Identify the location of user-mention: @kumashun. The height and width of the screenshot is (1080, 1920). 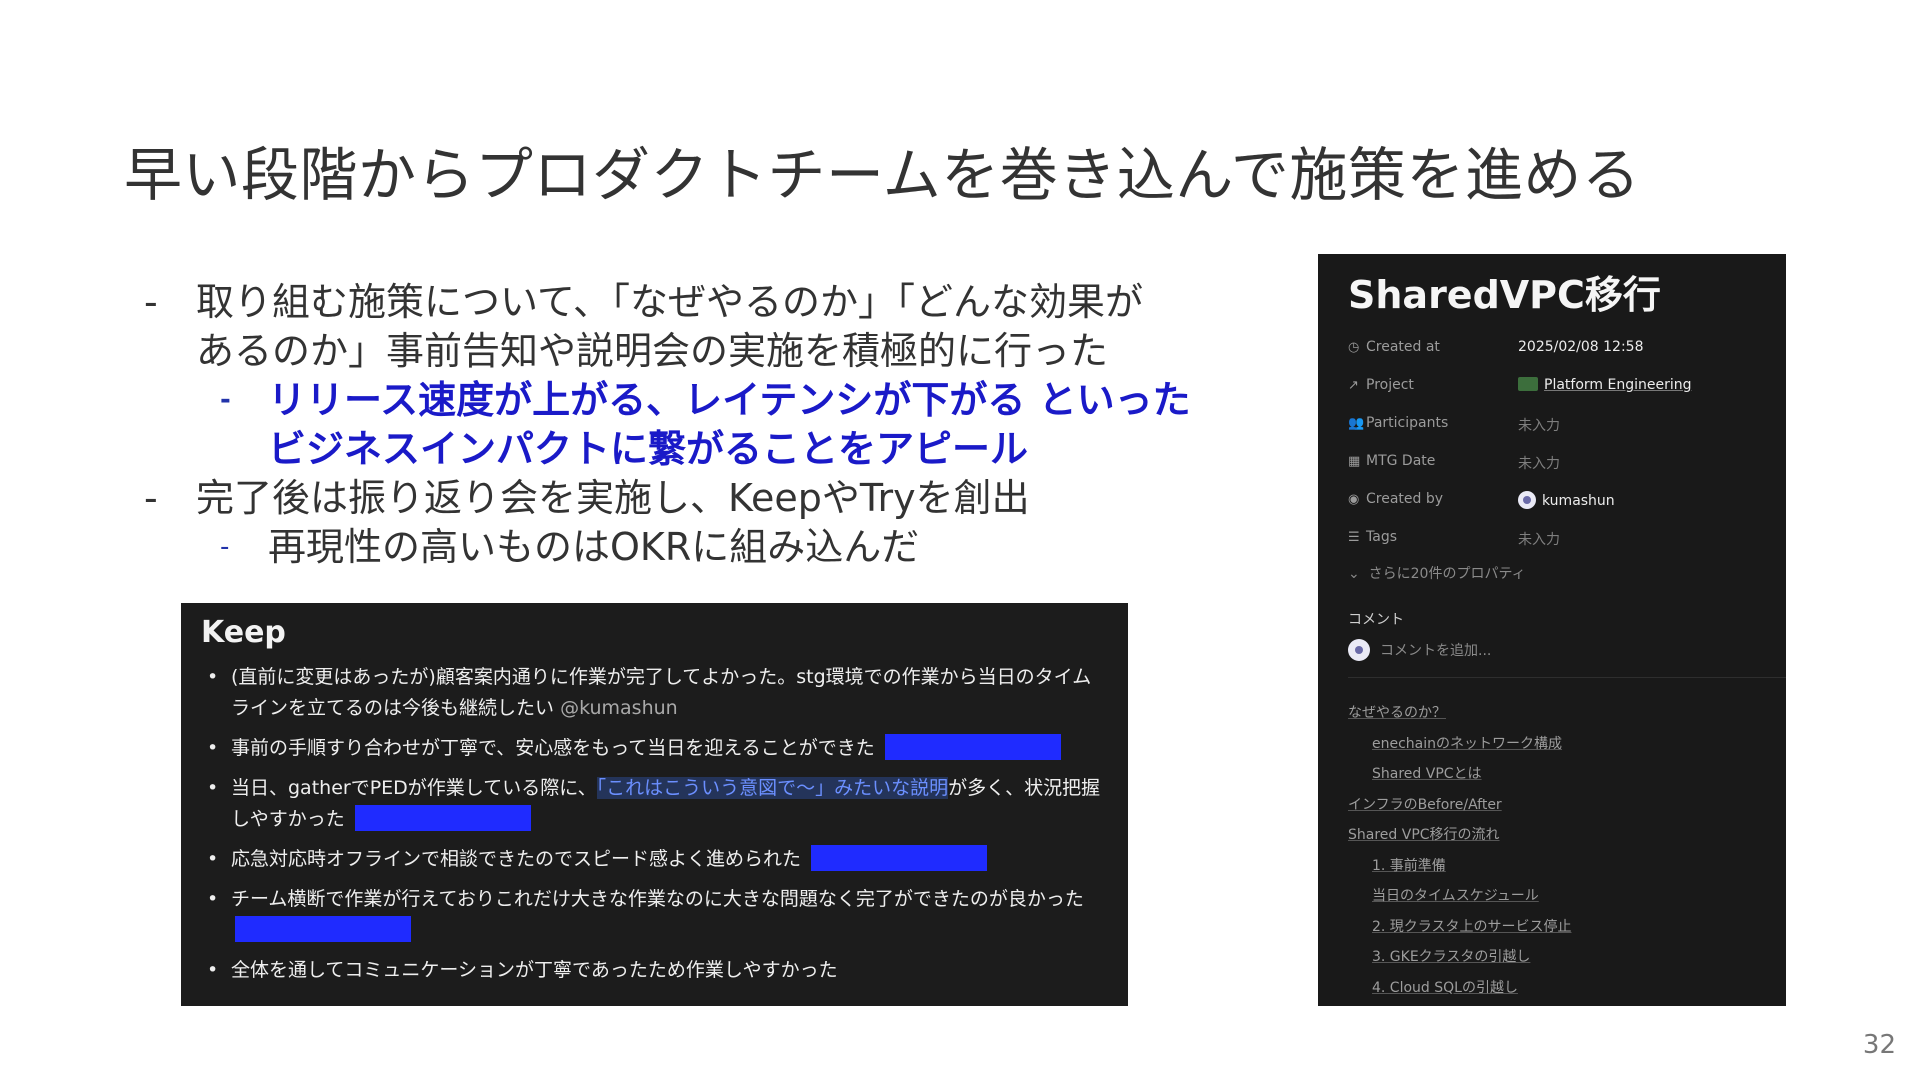
(619, 708).